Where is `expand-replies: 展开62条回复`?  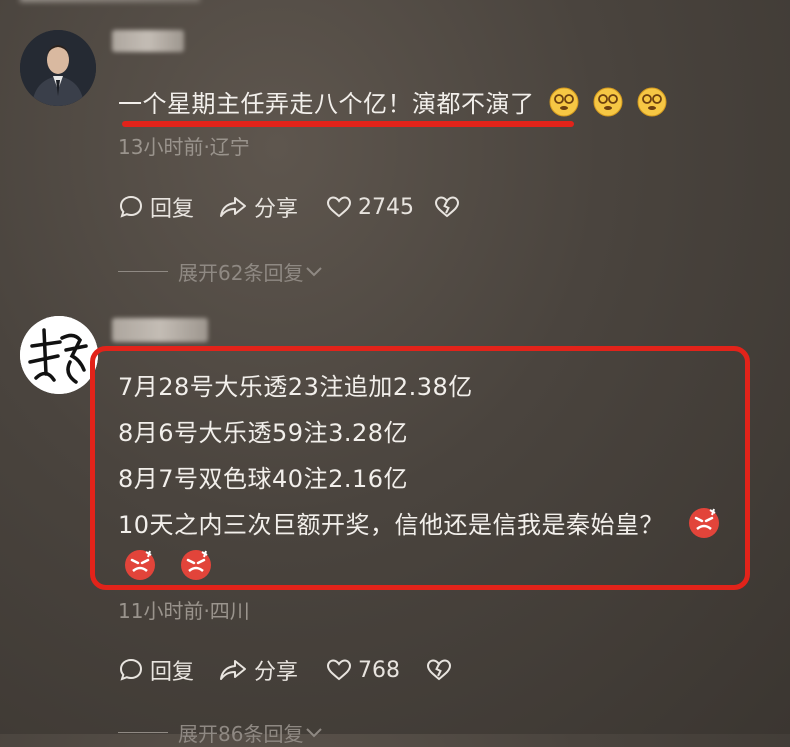
expand-replies: 展开62条回复 is located at coordinates (220, 271).